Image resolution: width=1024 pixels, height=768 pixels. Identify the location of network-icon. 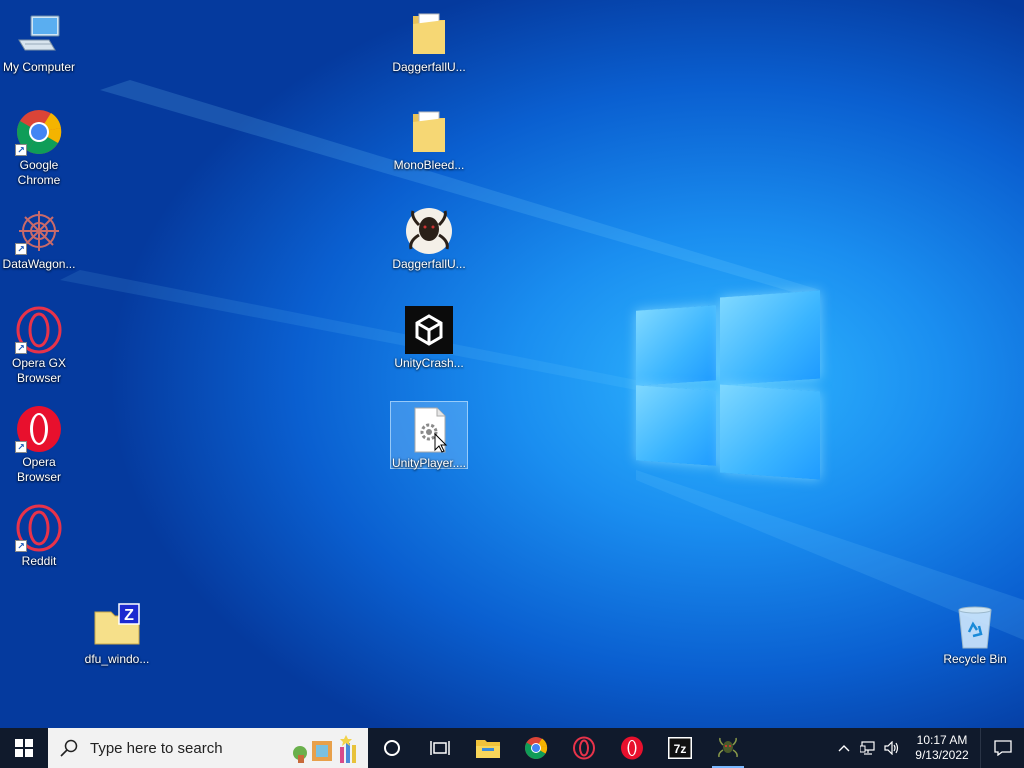
(867, 748).